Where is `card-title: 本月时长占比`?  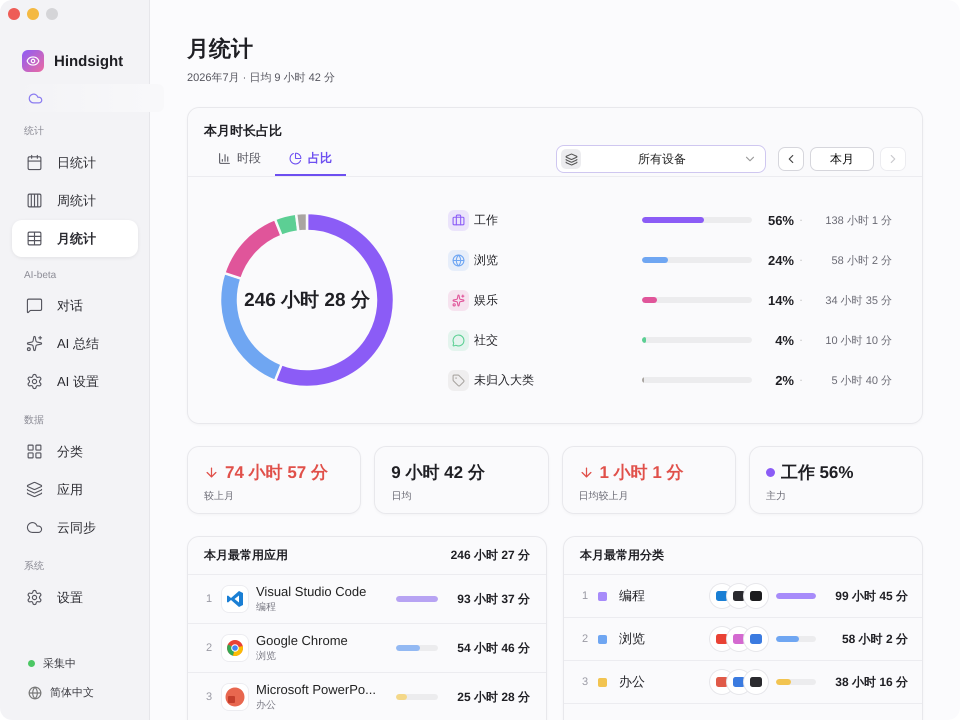 card-title: 本月时长占比 is located at coordinates (243, 131).